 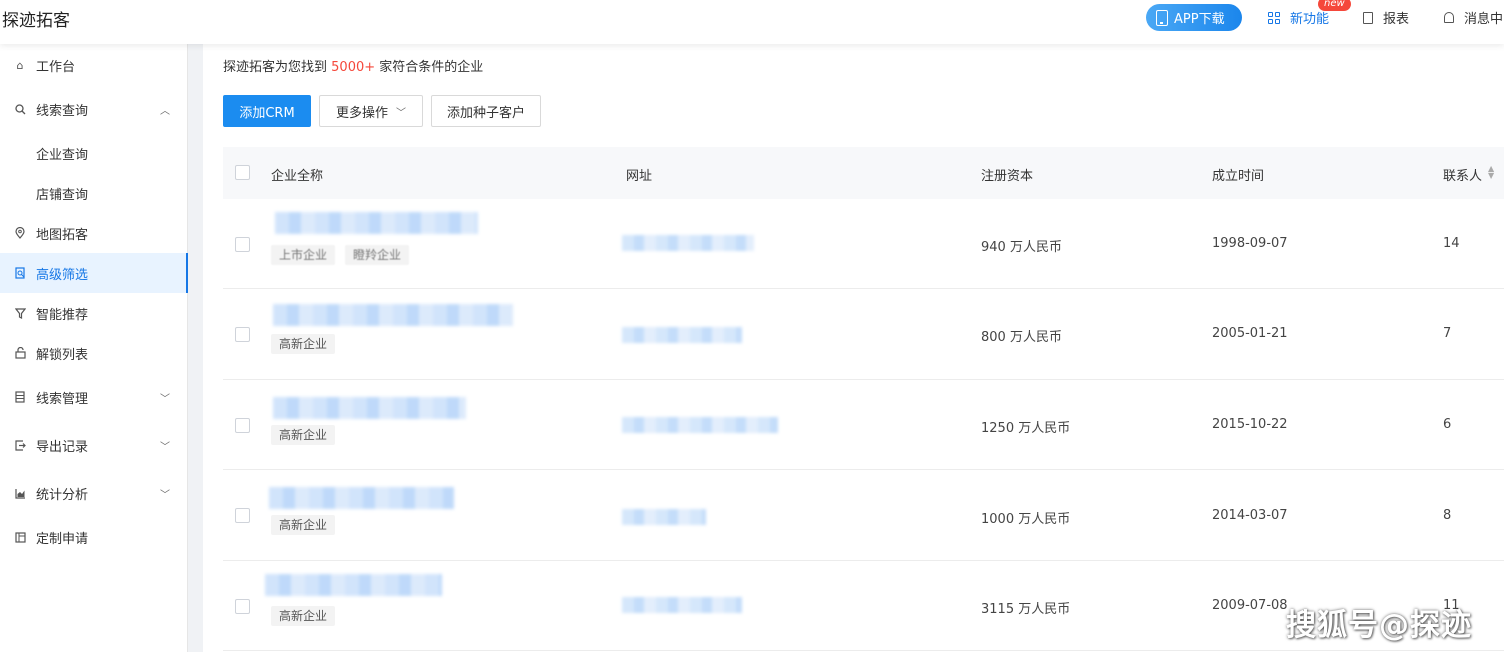 What do you see at coordinates (94, 493) in the screenshot?
I see `sidebar-item-statistics: 统计分析 ﹀` at bounding box center [94, 493].